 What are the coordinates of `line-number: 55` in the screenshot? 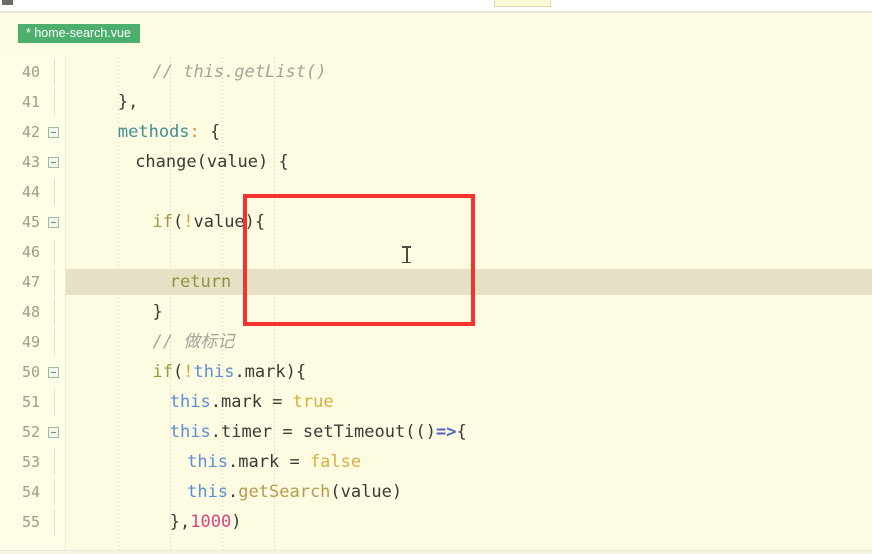 It's located at (33, 522).